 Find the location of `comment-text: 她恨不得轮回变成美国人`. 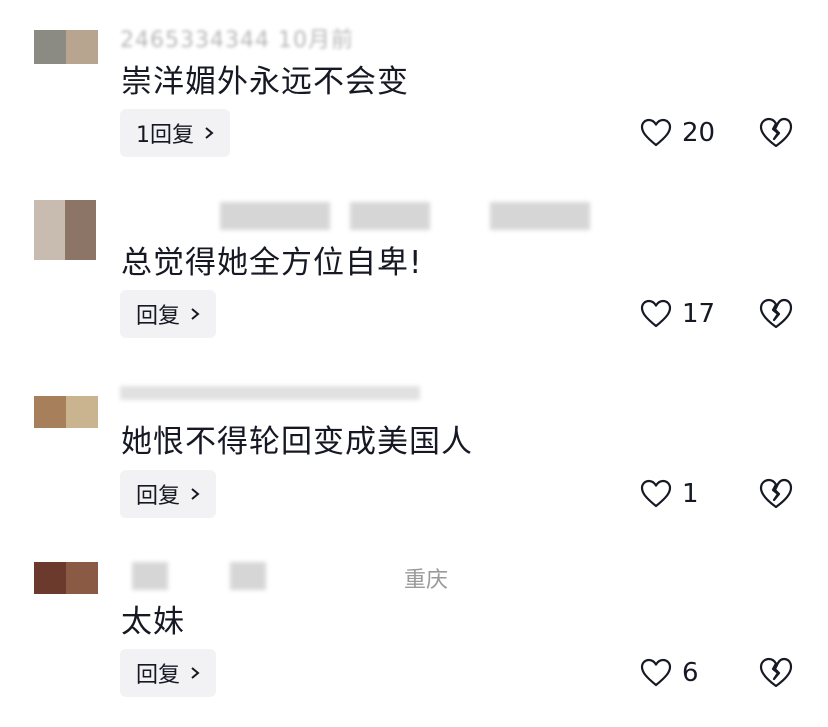

comment-text: 她恨不得轮回变成美国人 is located at coordinates (297, 442).